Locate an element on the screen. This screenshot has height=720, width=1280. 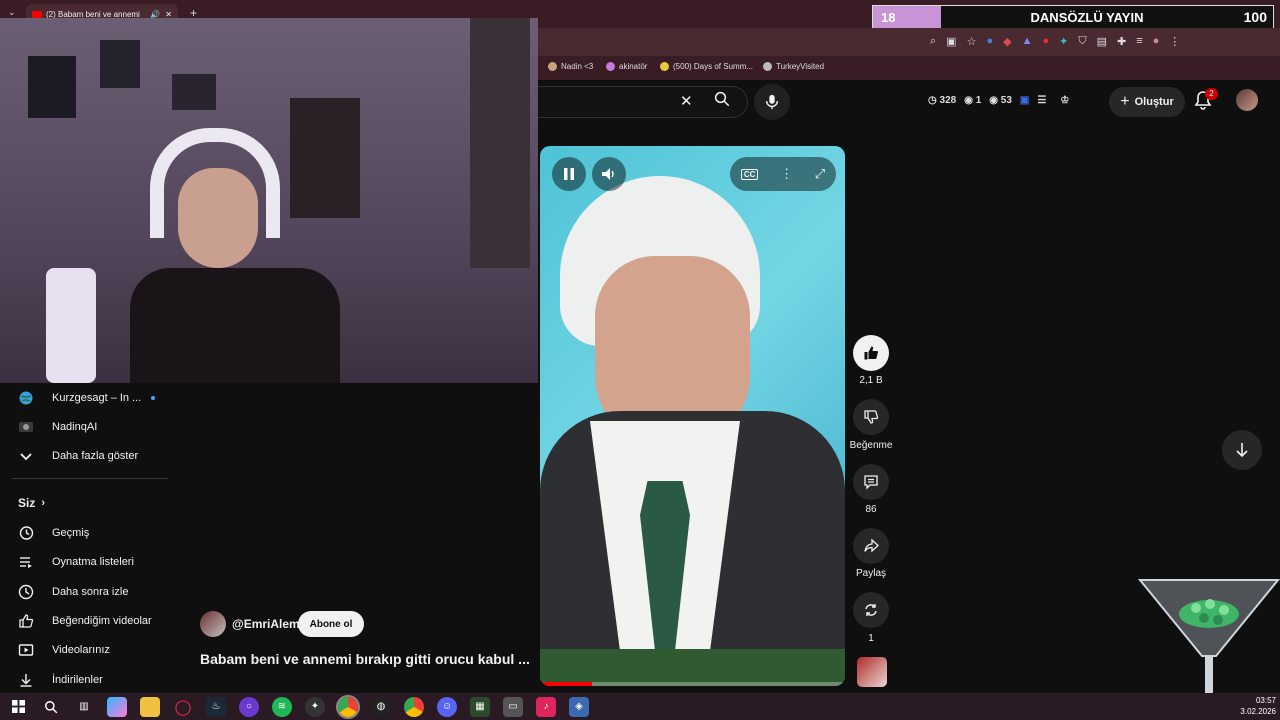
comment-icon is located at coordinates (871, 482).